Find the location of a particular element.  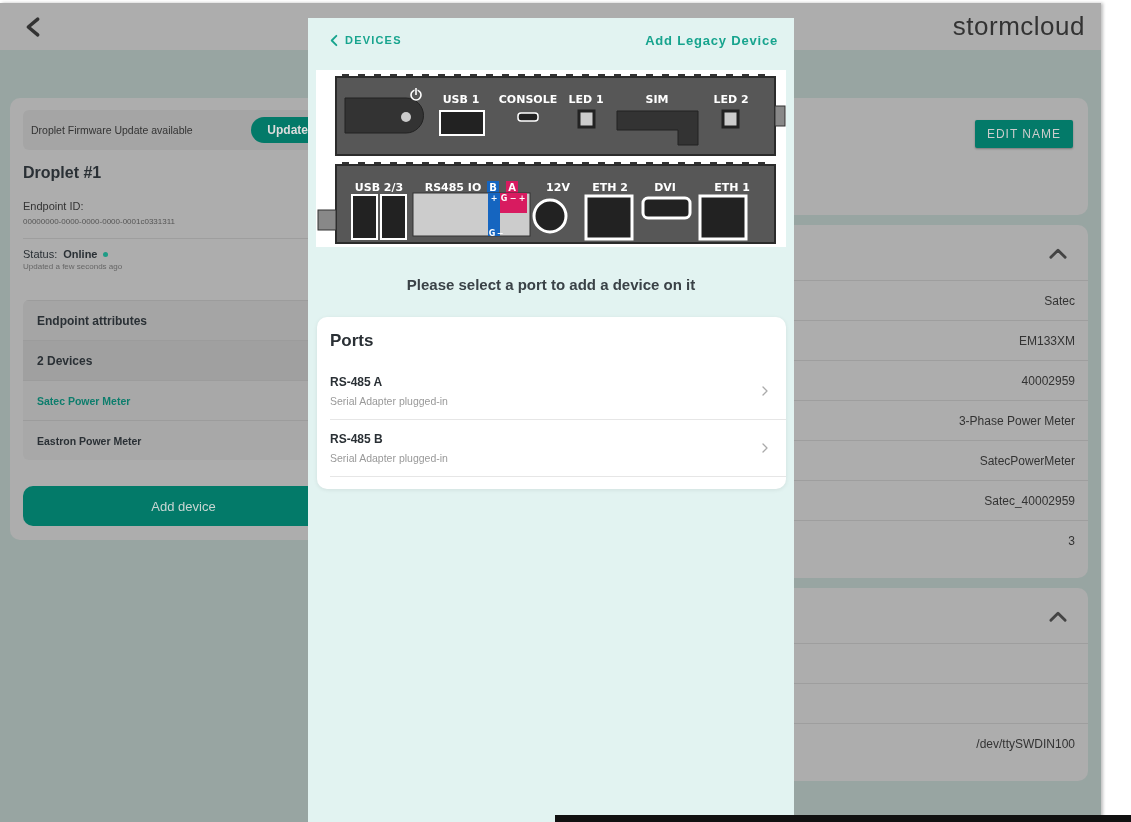

detail-value: 3-Phase Power Meter is located at coordinates (1016, 420).